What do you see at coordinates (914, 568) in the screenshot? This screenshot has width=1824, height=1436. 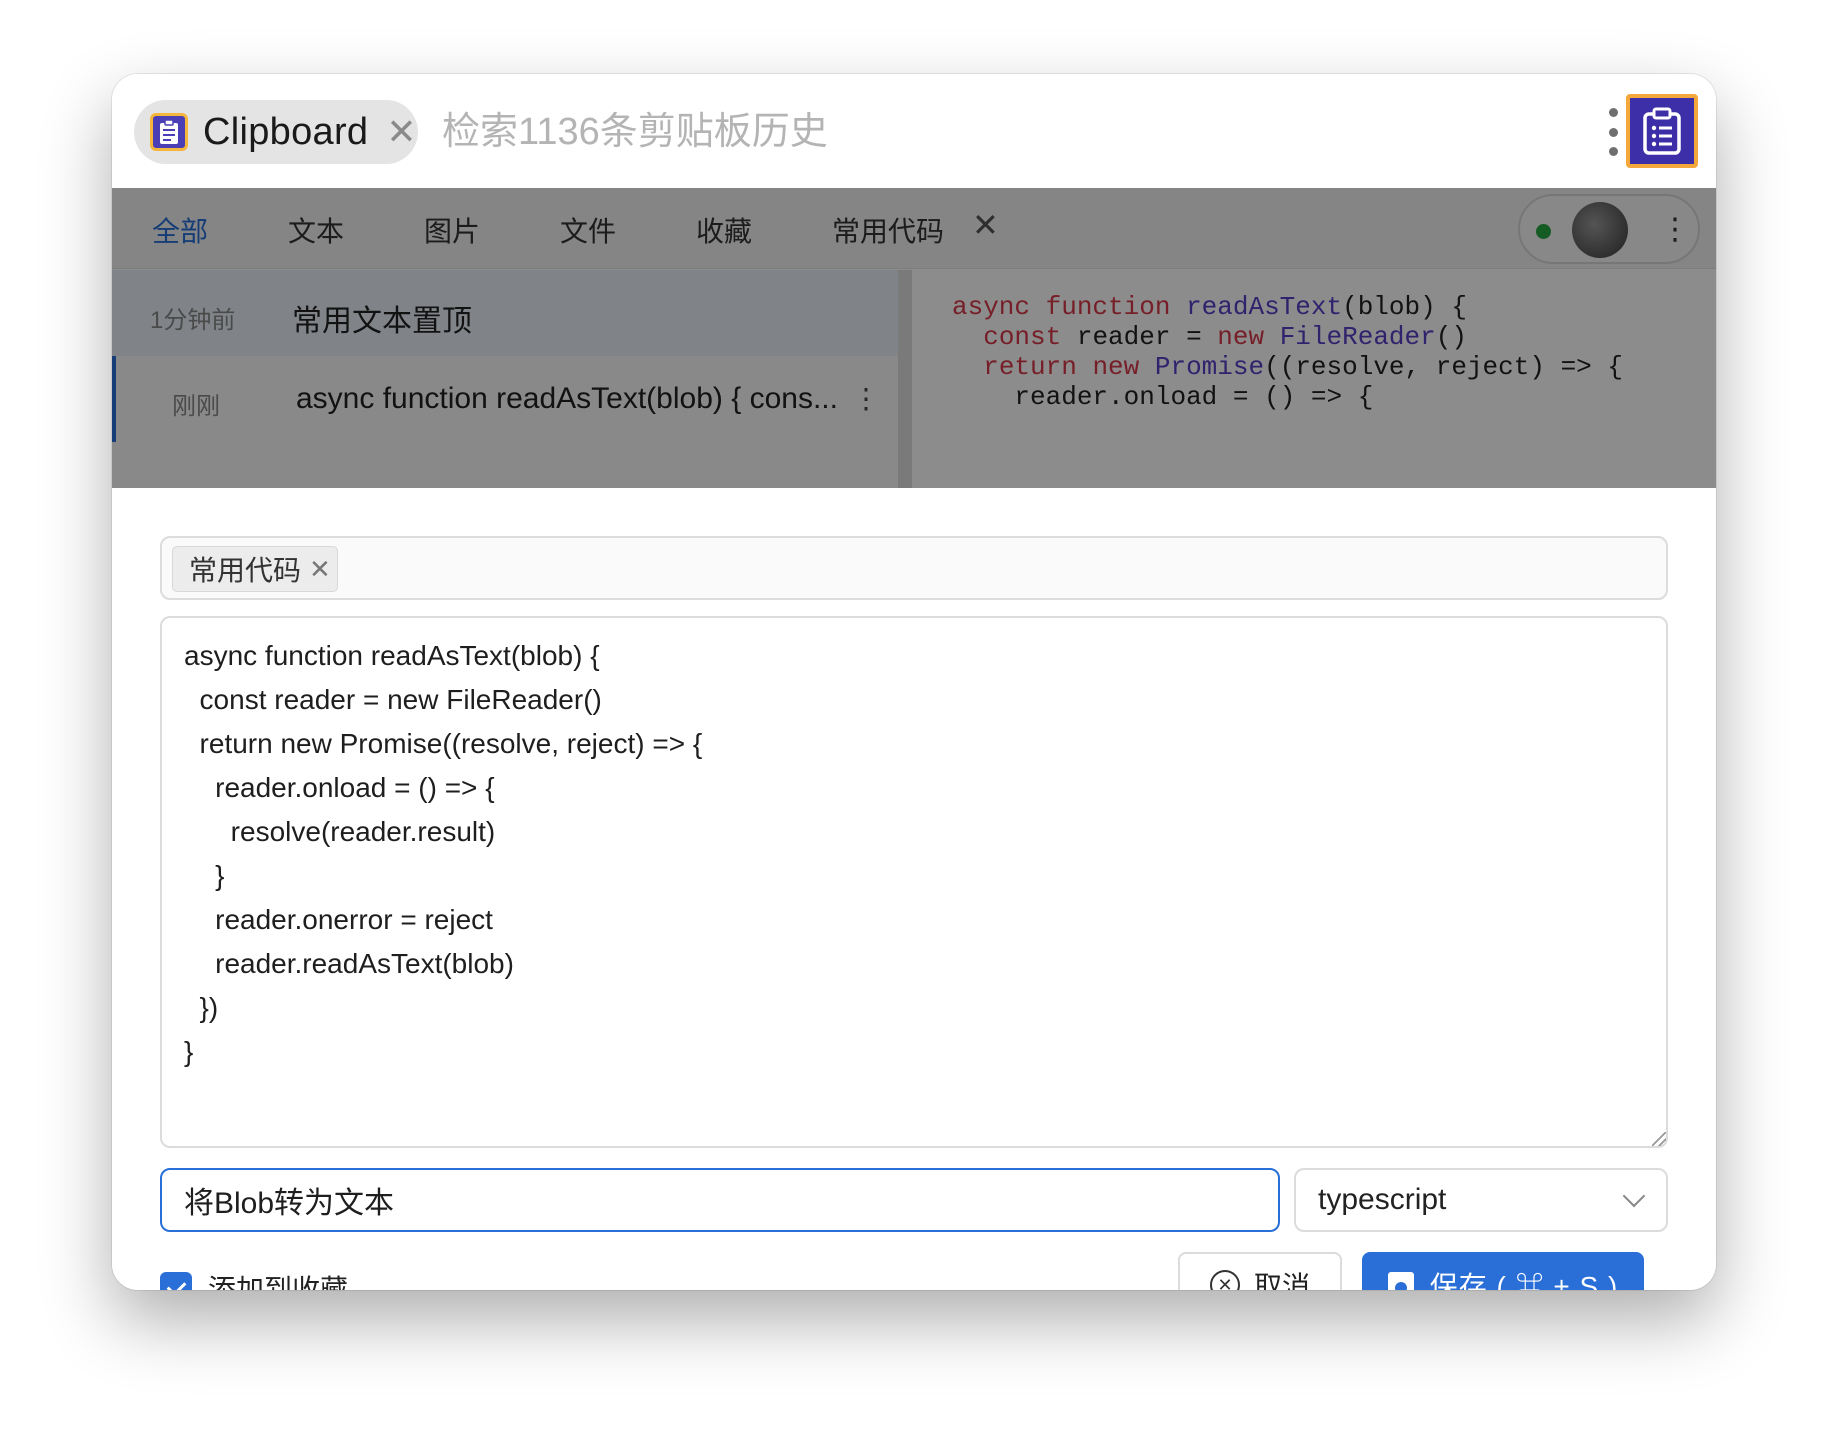 I see `tag-input: 常用代码 ✕` at bounding box center [914, 568].